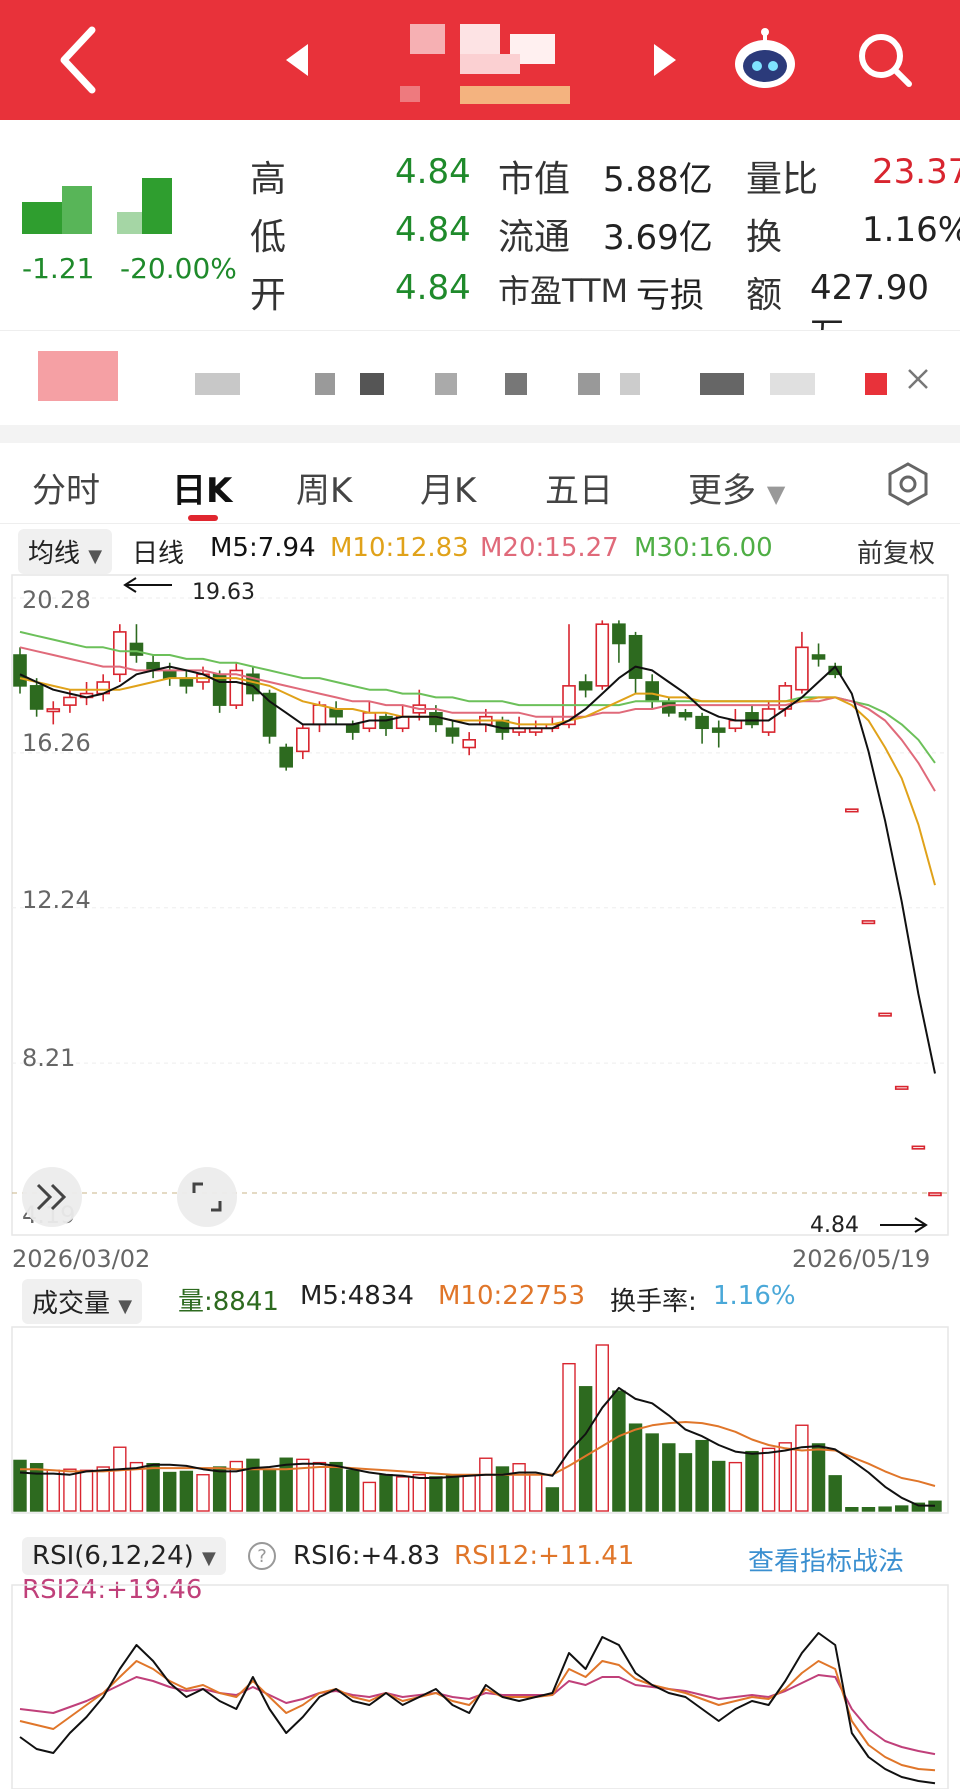  What do you see at coordinates (95, 556) in the screenshot?
I see `dropdown-arrow-icon: ▼` at bounding box center [95, 556].